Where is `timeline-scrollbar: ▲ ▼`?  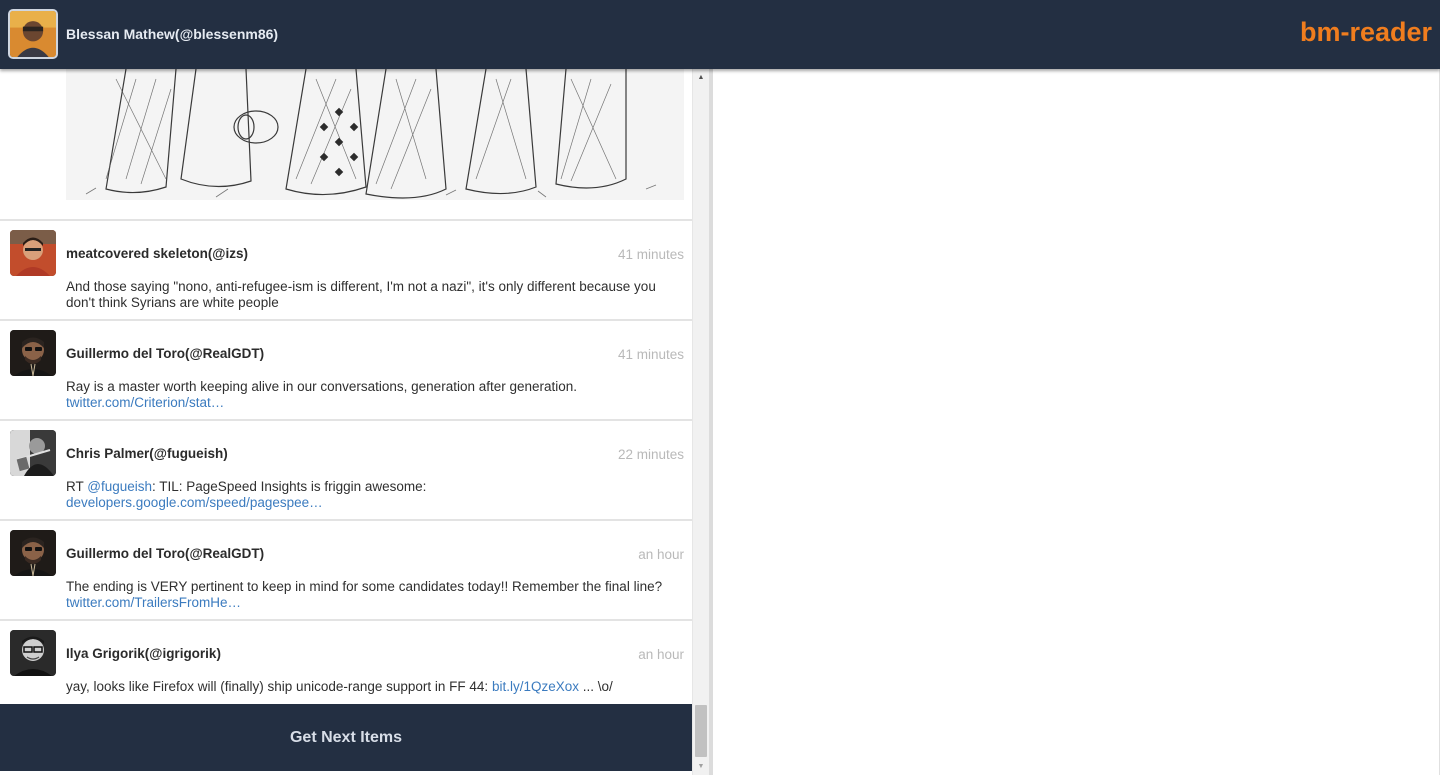 timeline-scrollbar: ▲ ▼ is located at coordinates (700, 422).